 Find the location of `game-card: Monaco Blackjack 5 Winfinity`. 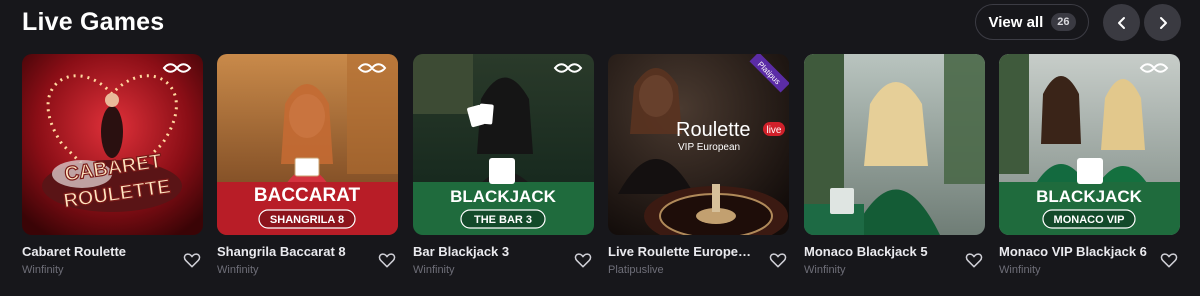

game-card: Monaco Blackjack 5 Winfinity is located at coordinates (894, 170).